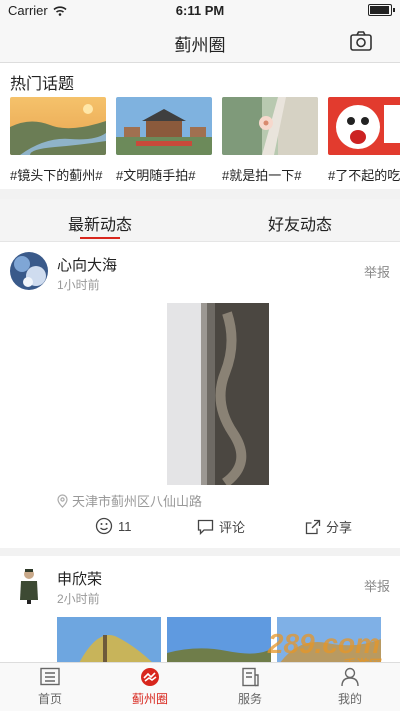 The height and width of the screenshot is (711, 400). I want to click on active-tab-indicator, so click(100, 238).